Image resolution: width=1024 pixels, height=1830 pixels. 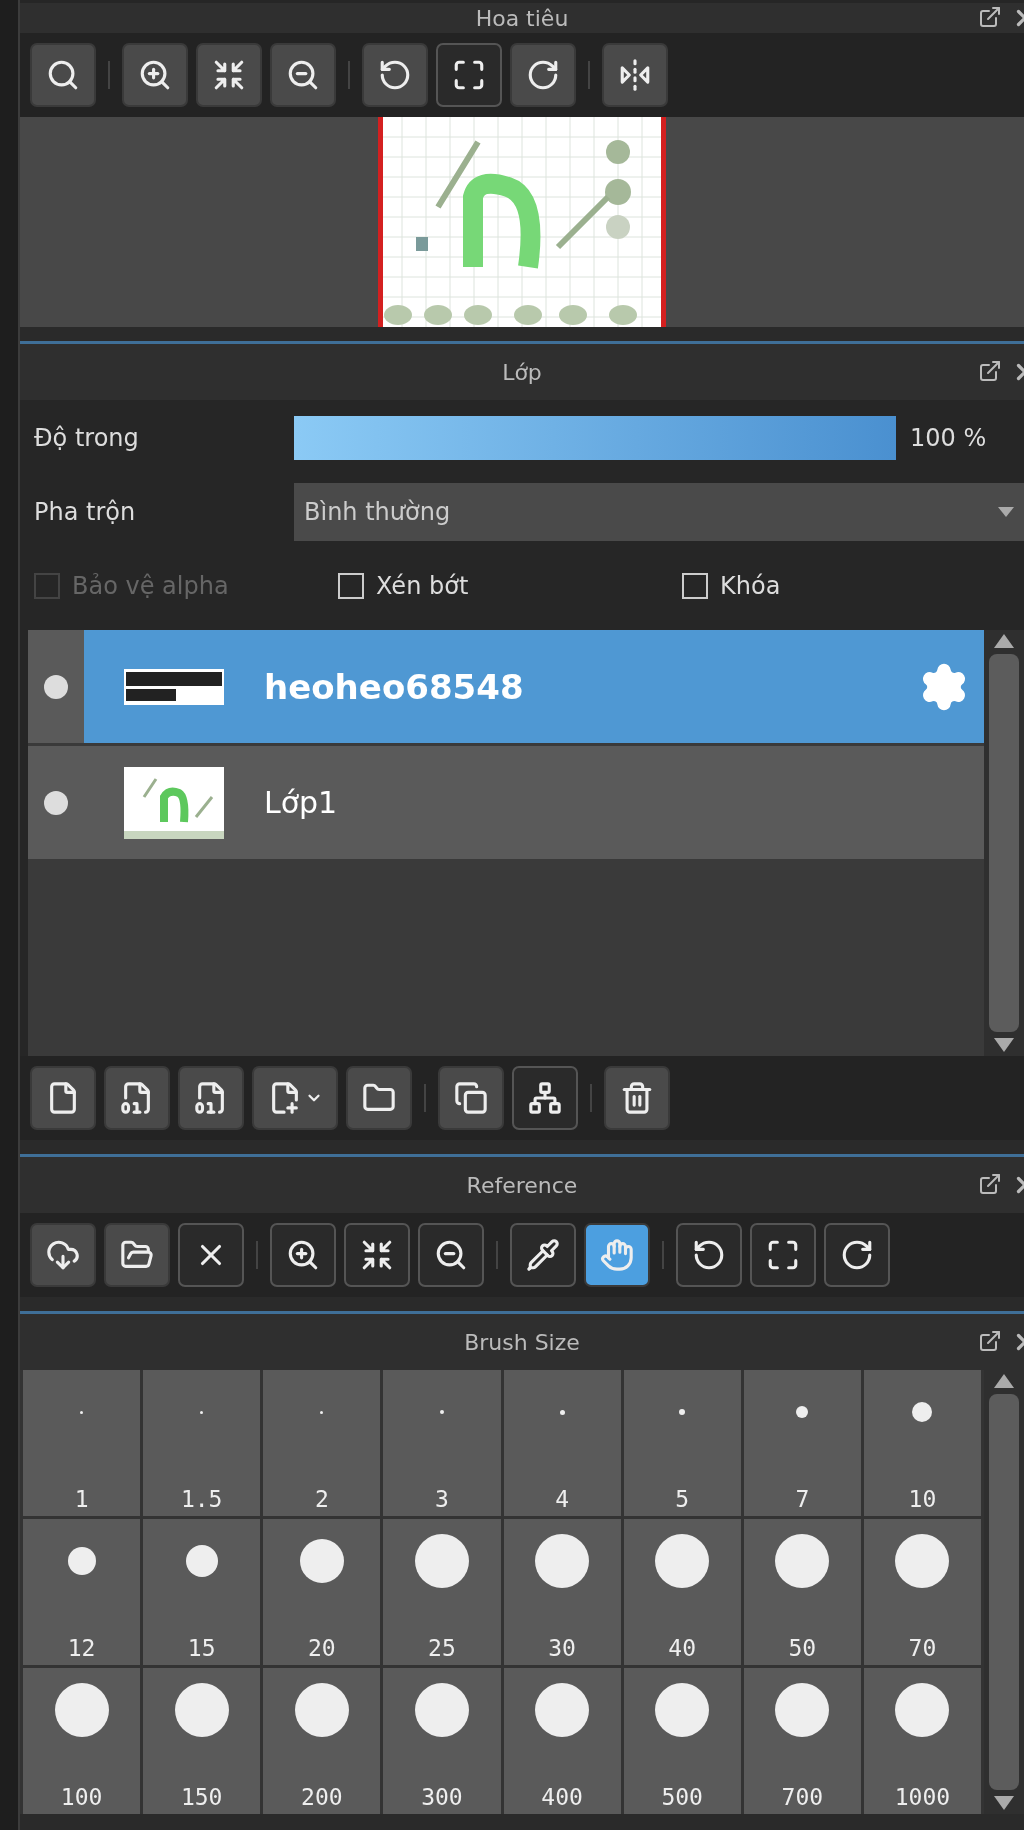 I want to click on brush-size-option: 25, so click(x=442, y=1592).